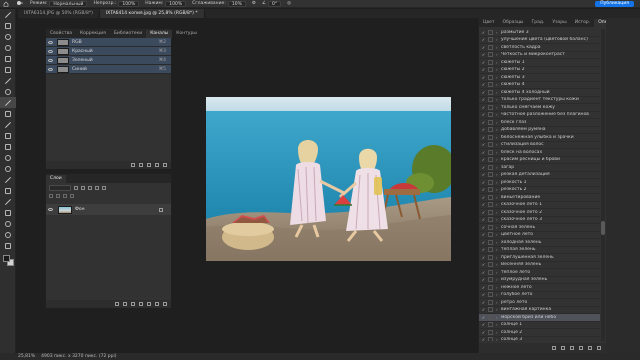 This screenshot has width=640, height=360. Describe the element at coordinates (539, 310) in the screenshot. I see `action-row: ✓ › винтажная картинка` at that location.